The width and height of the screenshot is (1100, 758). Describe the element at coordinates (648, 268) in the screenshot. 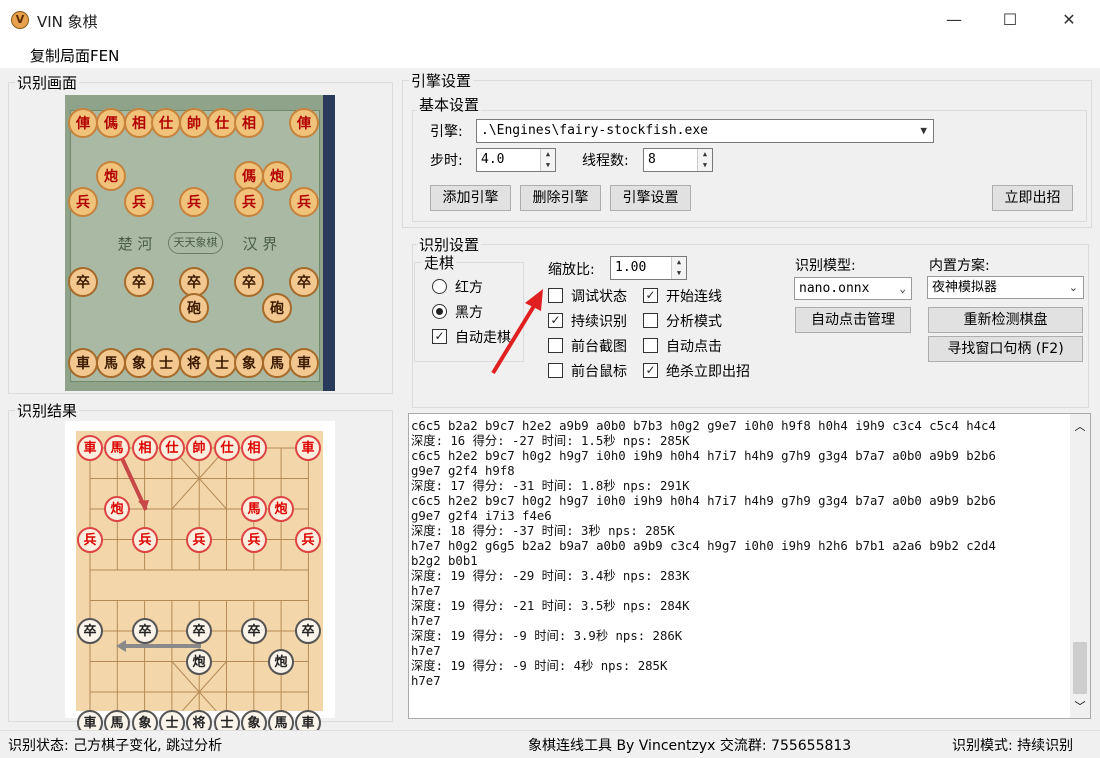

I see `scale-input: 1.00 ▲ ▼` at that location.